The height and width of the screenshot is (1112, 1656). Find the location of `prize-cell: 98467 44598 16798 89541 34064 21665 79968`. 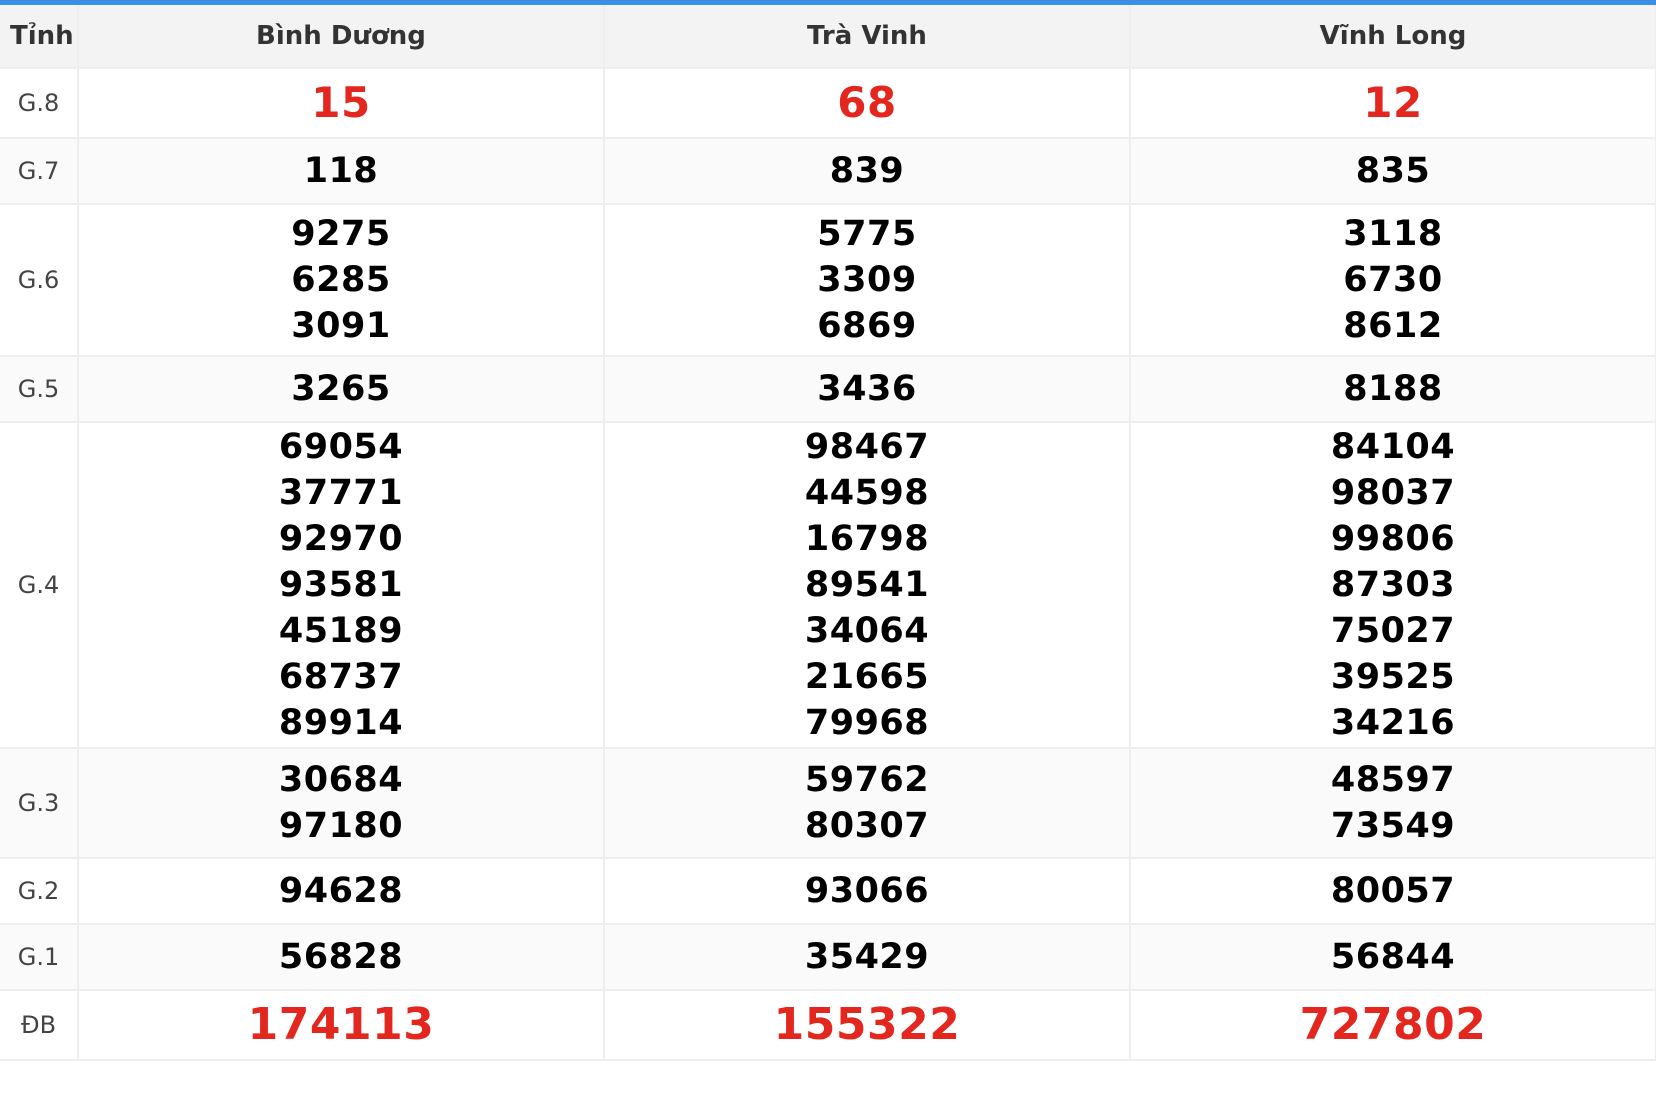

prize-cell: 98467 44598 16798 89541 34064 21665 79968 is located at coordinates (867, 585).